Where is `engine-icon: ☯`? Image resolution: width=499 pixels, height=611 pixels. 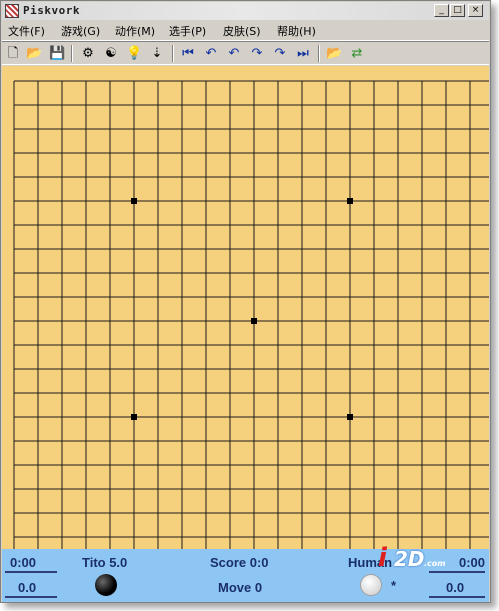
engine-icon: ☯ is located at coordinates (111, 54).